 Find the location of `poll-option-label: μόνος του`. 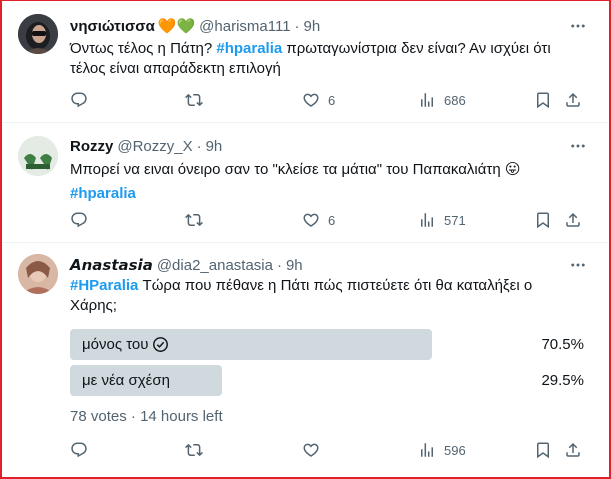

poll-option-label: μόνος του is located at coordinates (125, 344).